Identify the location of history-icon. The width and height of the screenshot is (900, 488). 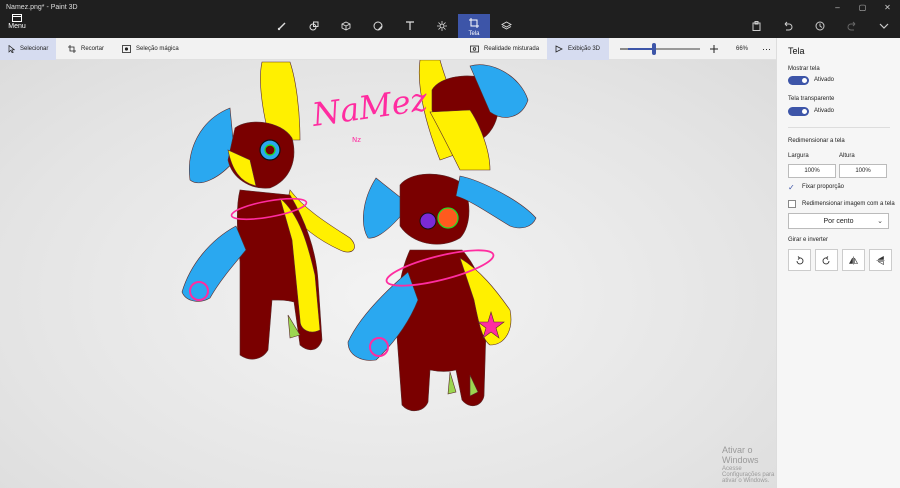
(820, 26).